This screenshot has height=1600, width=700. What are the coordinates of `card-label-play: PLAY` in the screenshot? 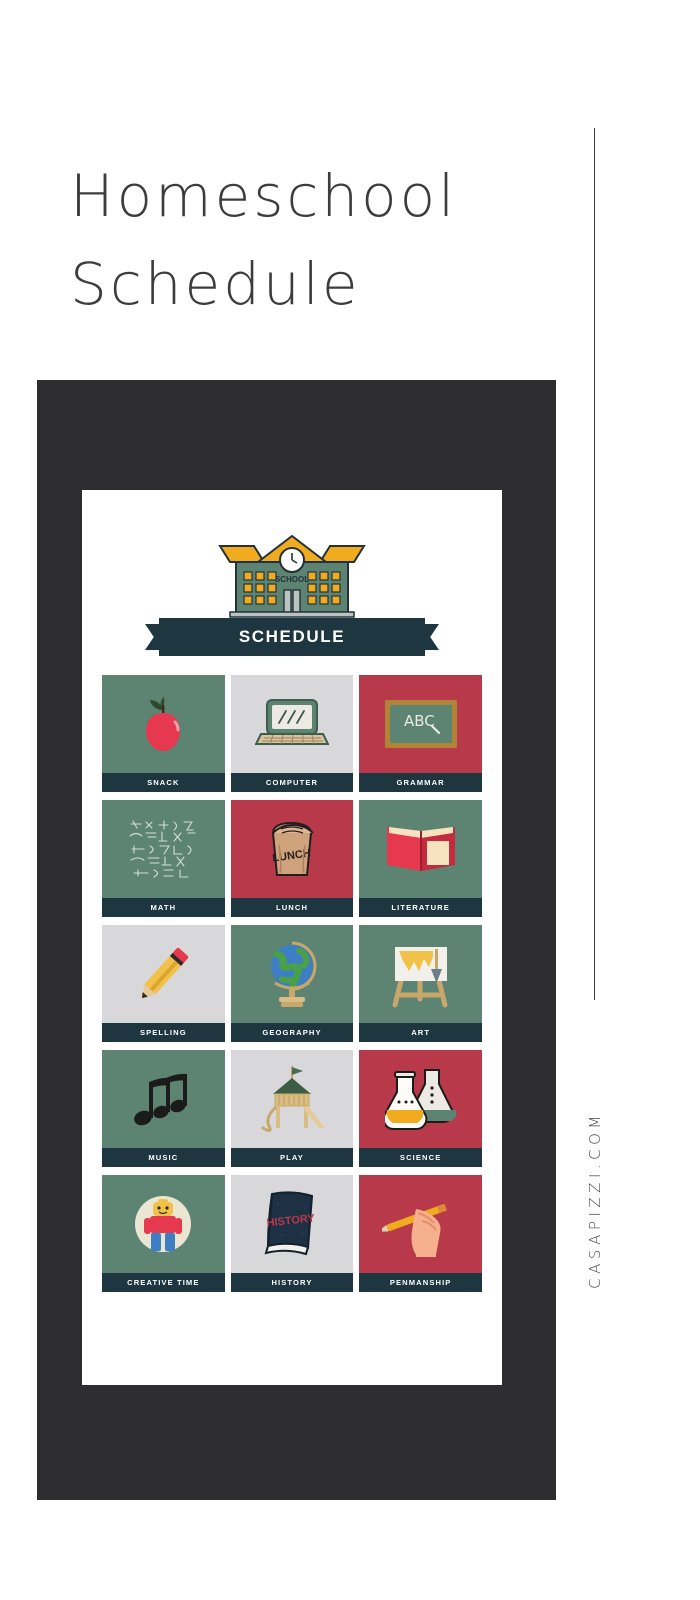 It's located at (292, 1157).